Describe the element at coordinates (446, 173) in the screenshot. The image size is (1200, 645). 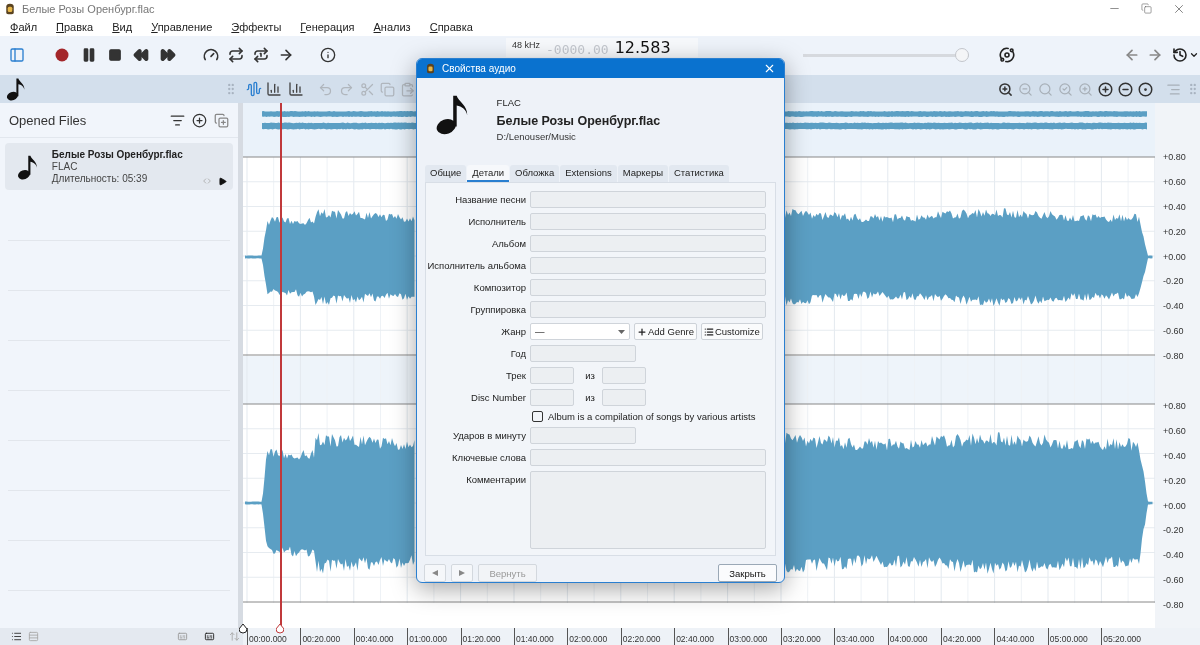
I see `tab: Общие` at that location.